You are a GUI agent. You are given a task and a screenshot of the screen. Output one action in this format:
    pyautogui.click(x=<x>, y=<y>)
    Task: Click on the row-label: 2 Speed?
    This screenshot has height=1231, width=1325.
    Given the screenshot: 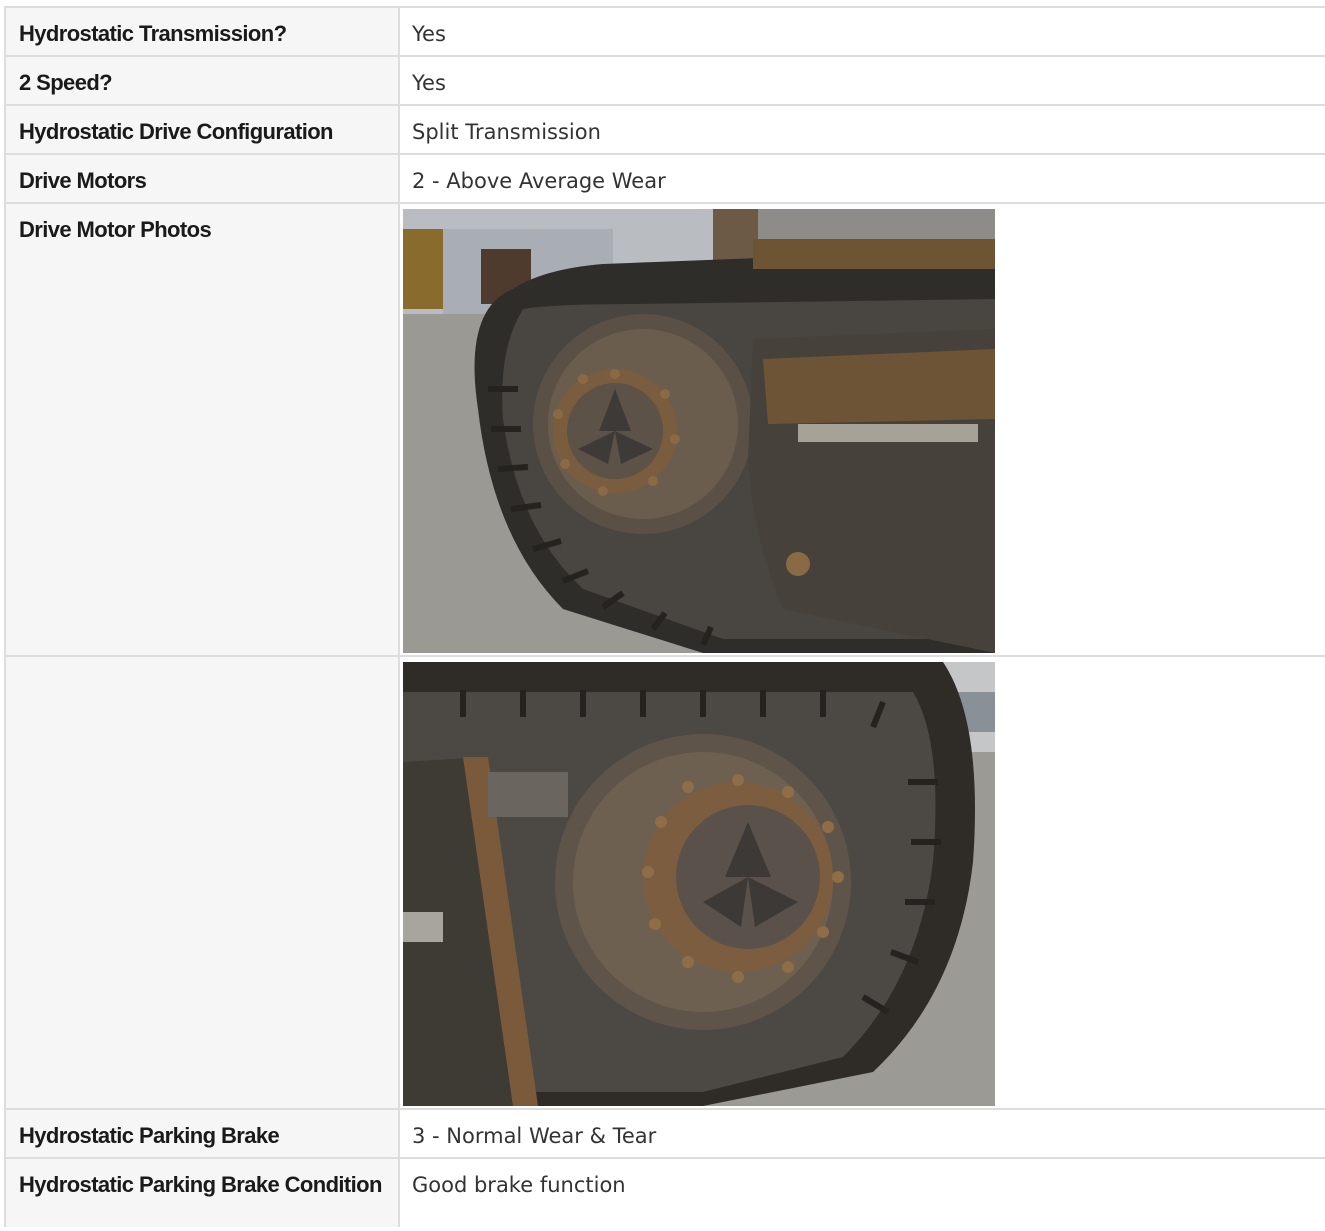 What is the action you would take?
    pyautogui.click(x=201, y=79)
    